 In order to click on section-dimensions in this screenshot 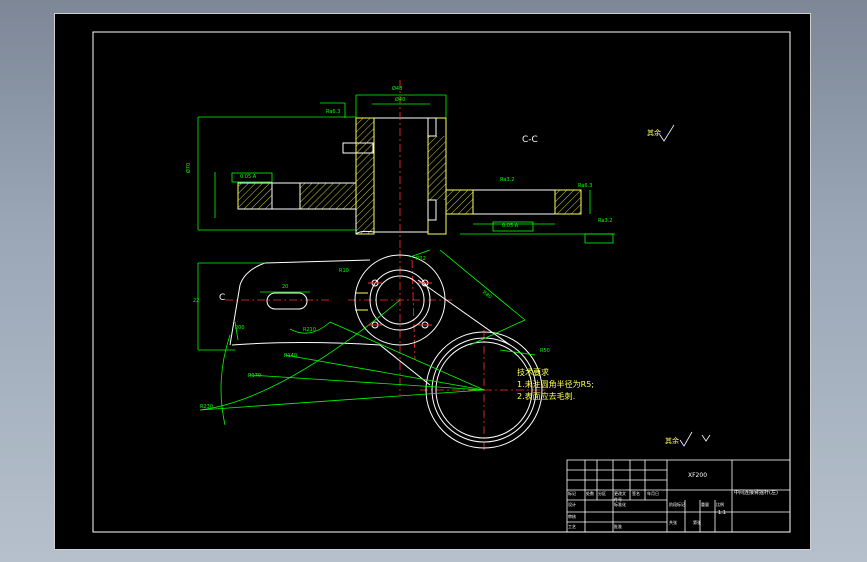, I will do `click(406, 169)`.